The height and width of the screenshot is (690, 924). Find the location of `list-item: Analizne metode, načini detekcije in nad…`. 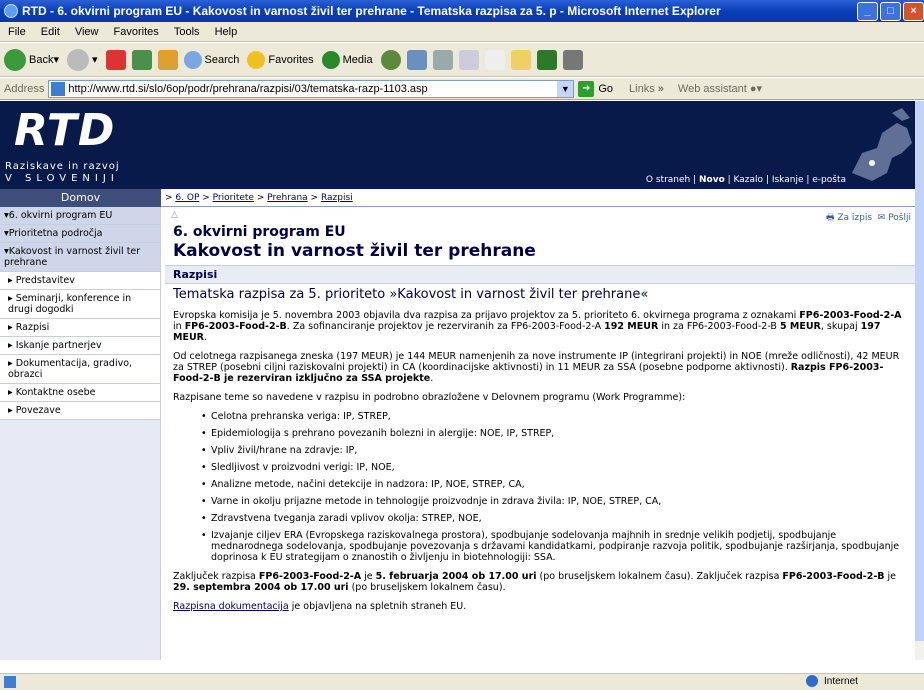

list-item: Analizne metode, načini detekcije in nad… is located at coordinates (552, 484).